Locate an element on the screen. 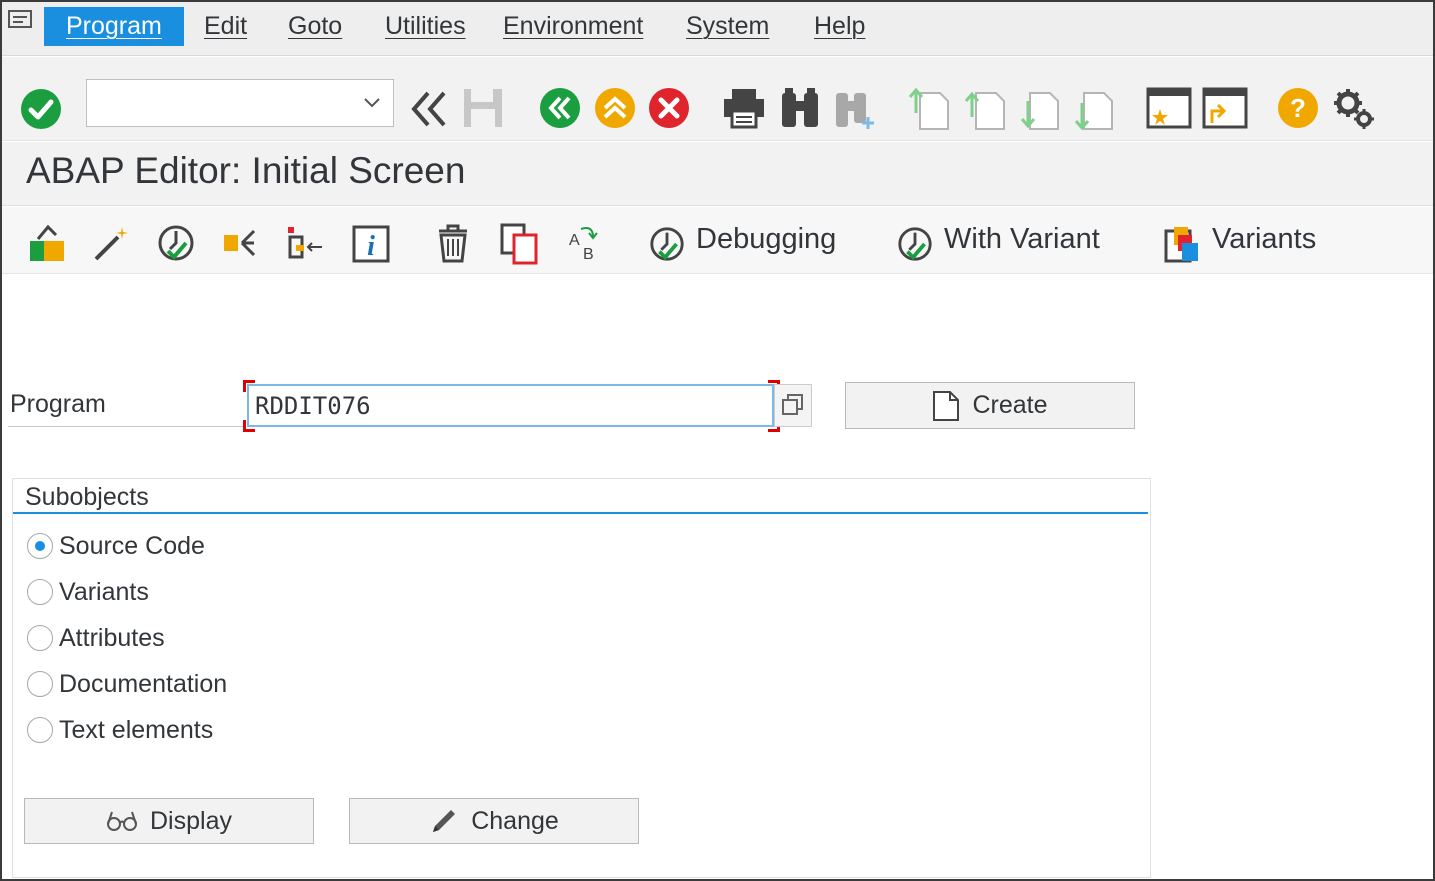 The width and height of the screenshot is (1435, 881). copy-icon is located at coordinates (520, 244).